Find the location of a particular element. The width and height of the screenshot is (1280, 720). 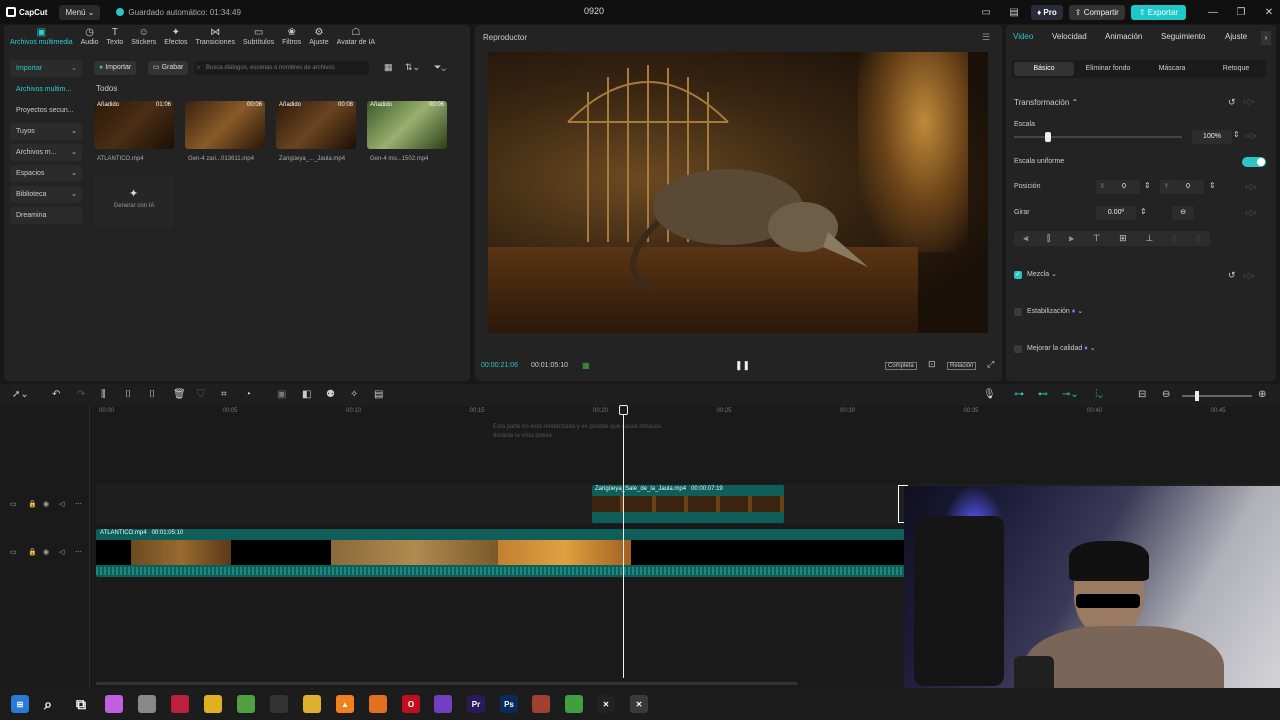

zoom-out-icon: ⊖ is located at coordinates (1166, 394).